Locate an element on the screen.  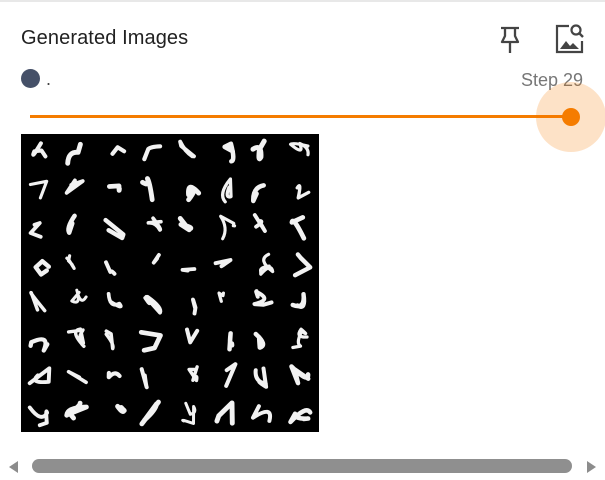
step-slider is located at coordinates (317, 117).